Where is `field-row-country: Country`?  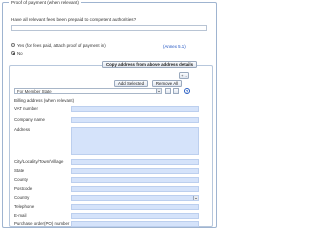 field-row-country: Country is located at coordinates (111, 198).